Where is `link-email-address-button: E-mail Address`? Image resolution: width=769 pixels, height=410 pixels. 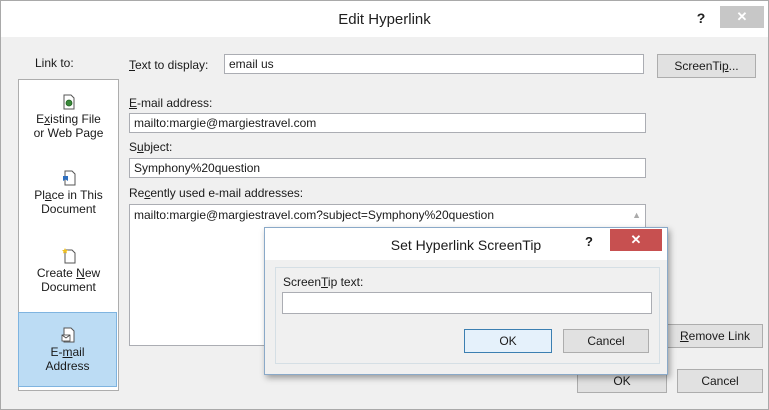 link-email-address-button: E-mail Address is located at coordinates (67, 349).